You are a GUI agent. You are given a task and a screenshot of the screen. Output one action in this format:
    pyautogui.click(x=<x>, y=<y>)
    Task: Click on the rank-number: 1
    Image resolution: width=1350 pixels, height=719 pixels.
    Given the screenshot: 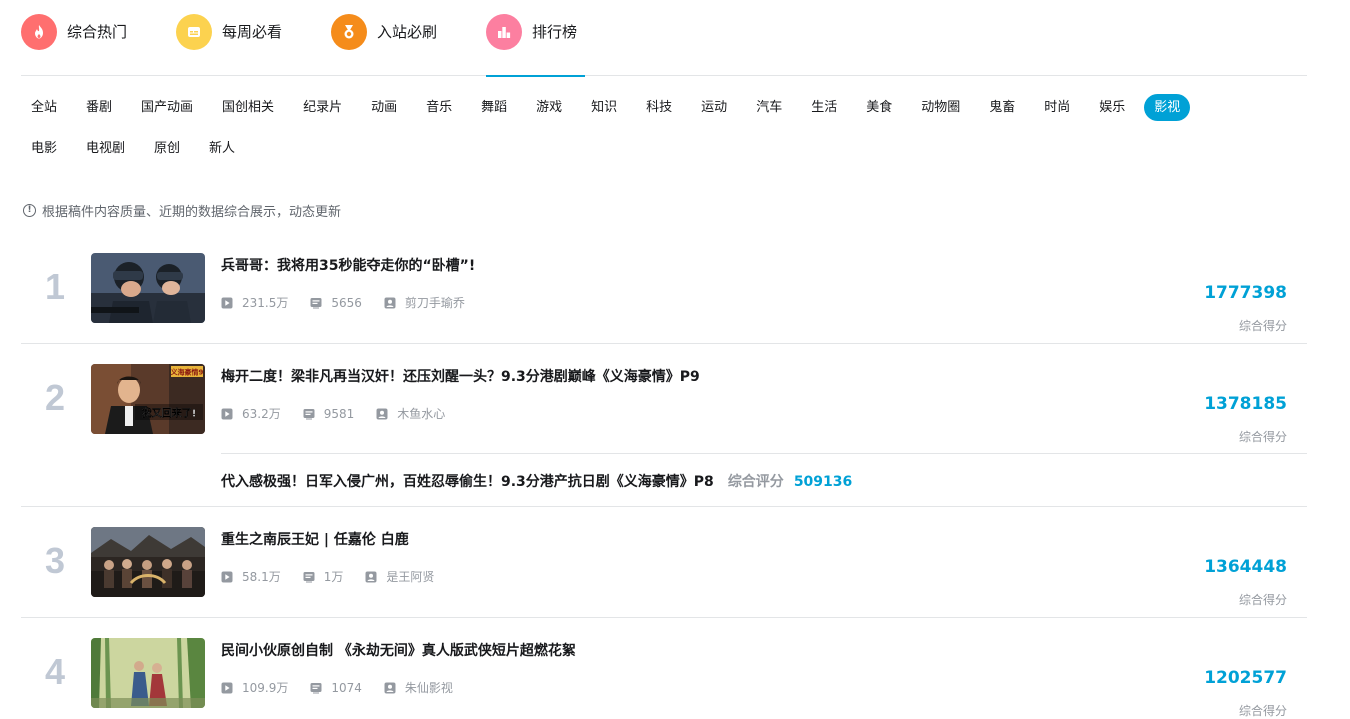 What is the action you would take?
    pyautogui.click(x=55, y=286)
    